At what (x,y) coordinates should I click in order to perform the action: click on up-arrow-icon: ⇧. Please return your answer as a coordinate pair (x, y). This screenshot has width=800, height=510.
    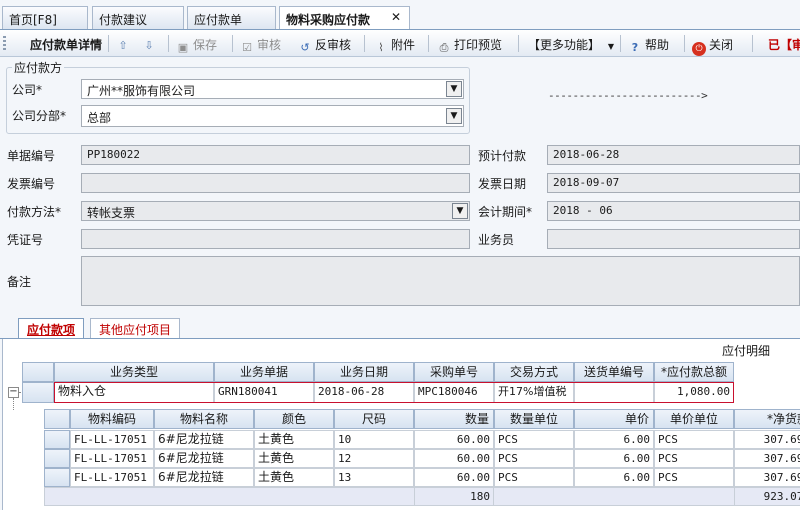
    Looking at the image, I should click on (124, 44).